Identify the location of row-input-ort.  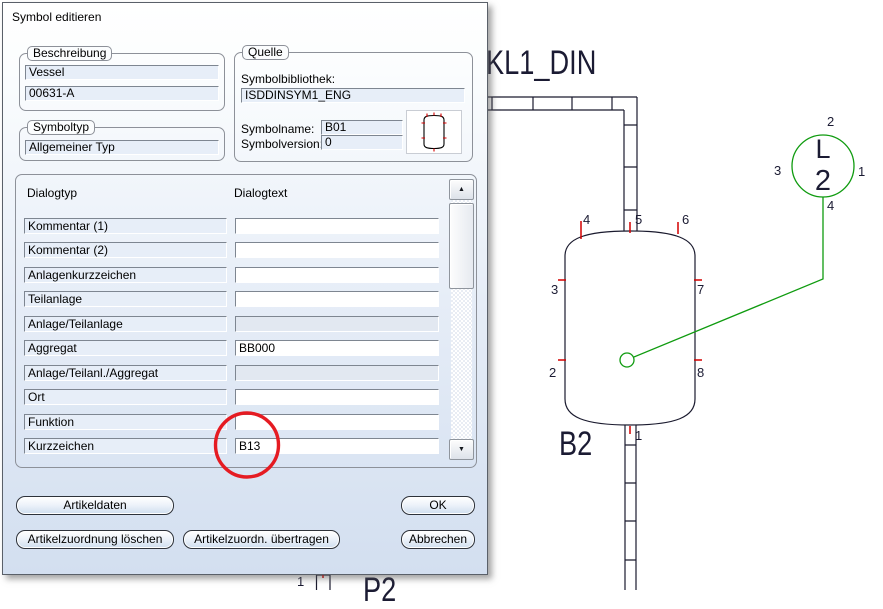
(337, 397).